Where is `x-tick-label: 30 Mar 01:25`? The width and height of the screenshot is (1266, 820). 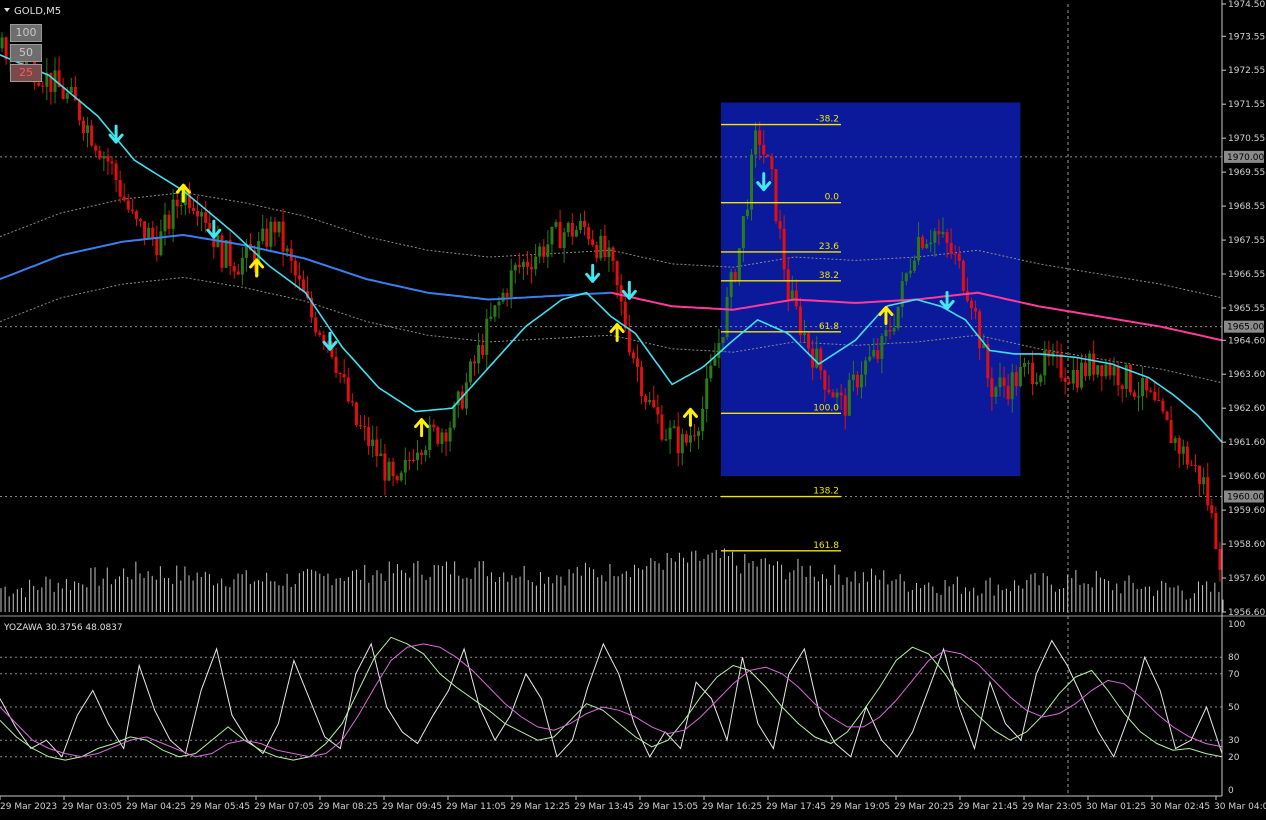
x-tick-label: 30 Mar 01:25 is located at coordinates (1116, 807).